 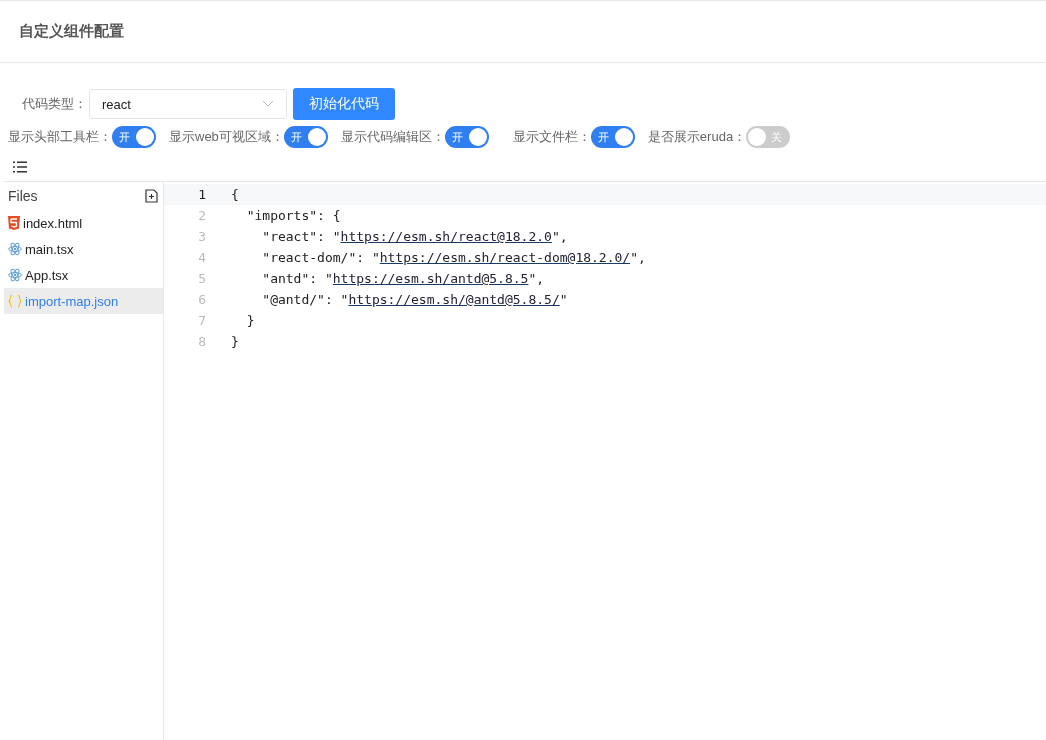 What do you see at coordinates (151, 196) in the screenshot?
I see `add-file-icon` at bounding box center [151, 196].